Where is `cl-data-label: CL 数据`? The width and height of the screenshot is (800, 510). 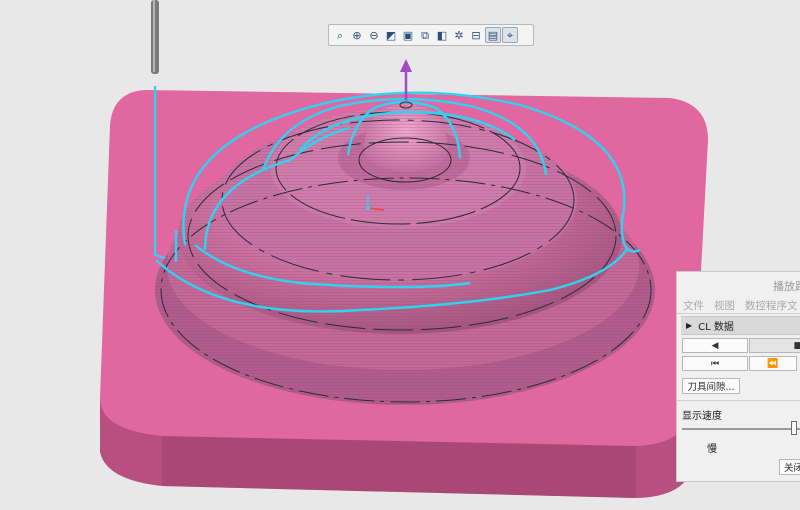 cl-data-label: CL 数据 is located at coordinates (716, 327).